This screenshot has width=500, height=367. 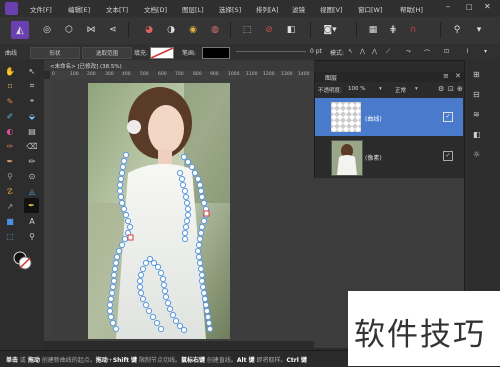 What do you see at coordinates (32, 71) in the screenshot?
I see `move-tool-icon: ↖` at bounding box center [32, 71].